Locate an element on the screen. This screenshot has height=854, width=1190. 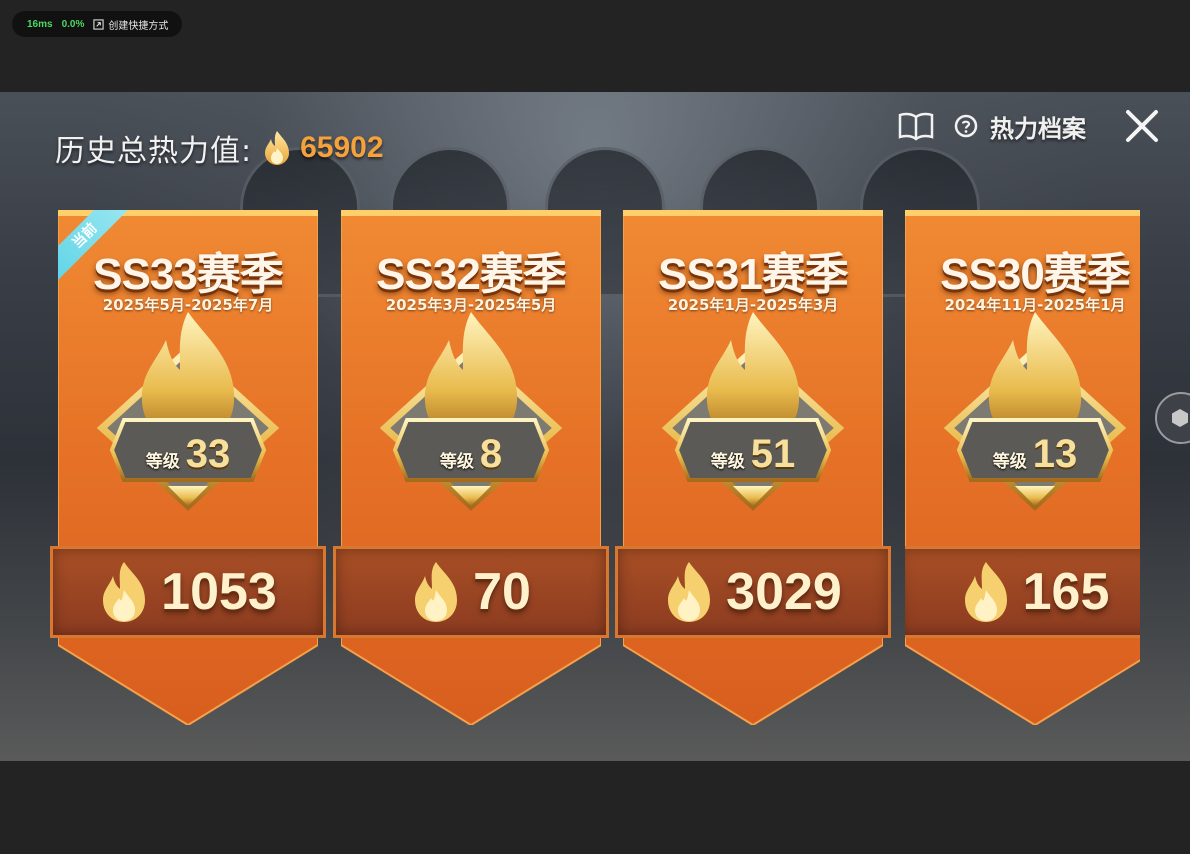
season-card: SS32赛季 2025年3月-2025年5月 等级 8 70 is located at coordinates (471, 467).